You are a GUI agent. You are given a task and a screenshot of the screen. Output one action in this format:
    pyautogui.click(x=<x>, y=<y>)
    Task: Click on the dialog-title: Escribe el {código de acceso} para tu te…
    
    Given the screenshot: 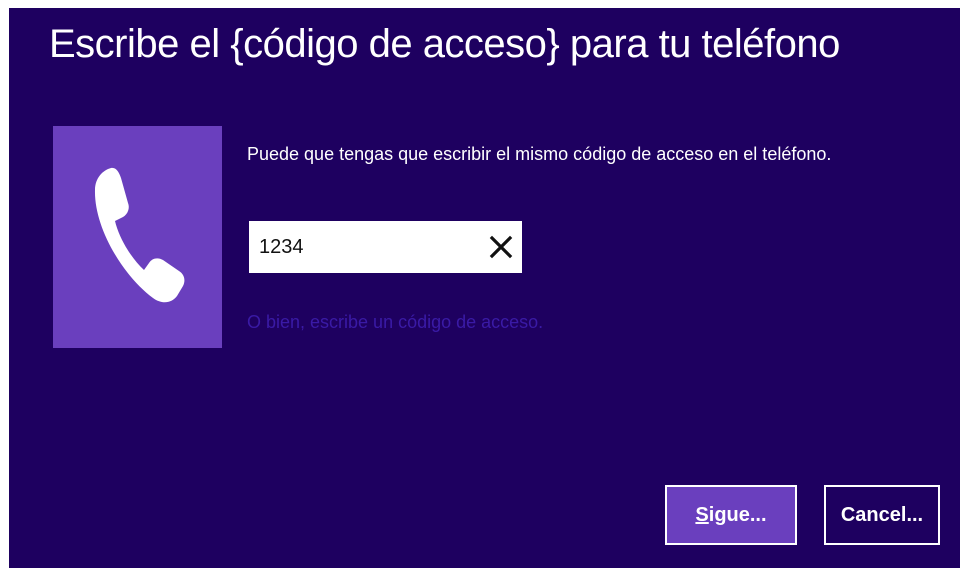 What is the action you would take?
    pyautogui.click(x=444, y=44)
    